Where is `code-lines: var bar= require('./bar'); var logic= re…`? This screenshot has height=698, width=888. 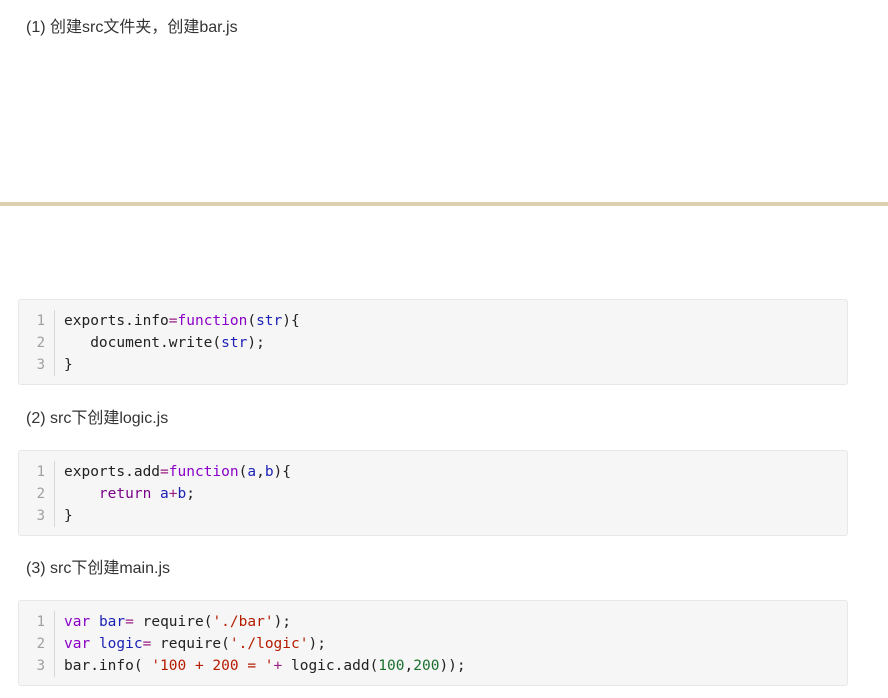
code-lines: var bar= require('./bar'); var logic= re… is located at coordinates (265, 644).